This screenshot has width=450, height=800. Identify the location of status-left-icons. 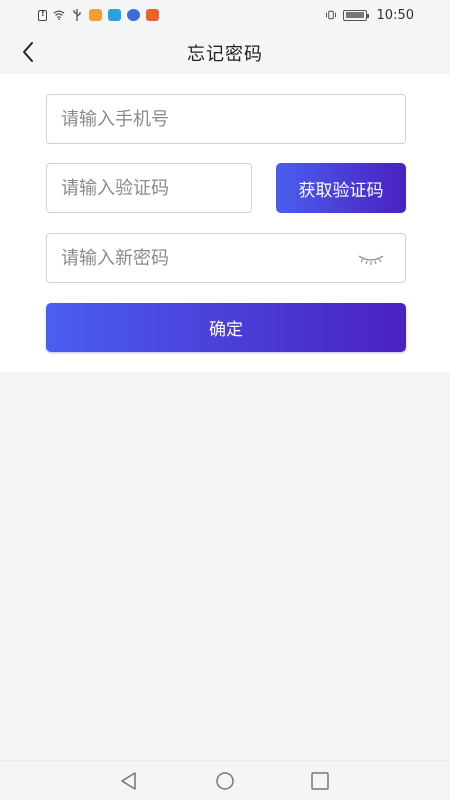
(98, 15).